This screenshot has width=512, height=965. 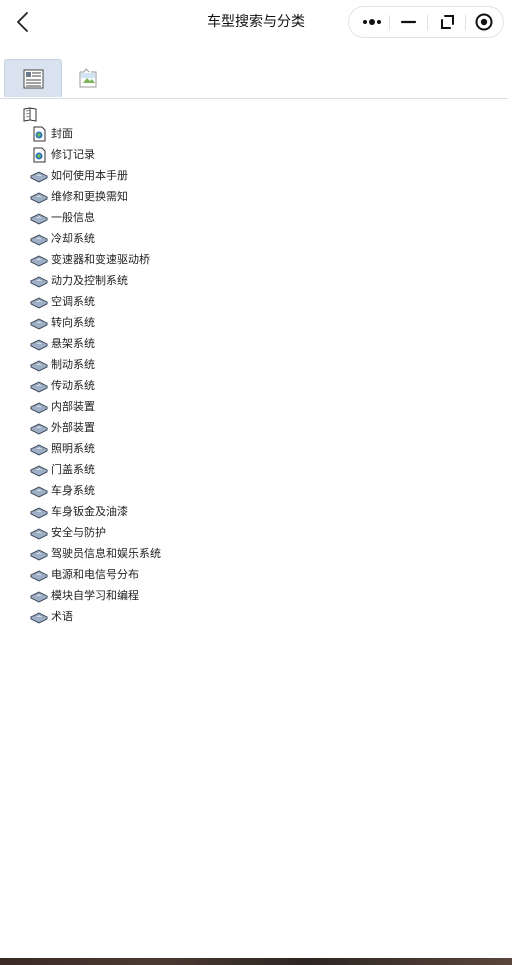 What do you see at coordinates (95, 574) in the screenshot?
I see `tree-item-label: 电源和电信号分布` at bounding box center [95, 574].